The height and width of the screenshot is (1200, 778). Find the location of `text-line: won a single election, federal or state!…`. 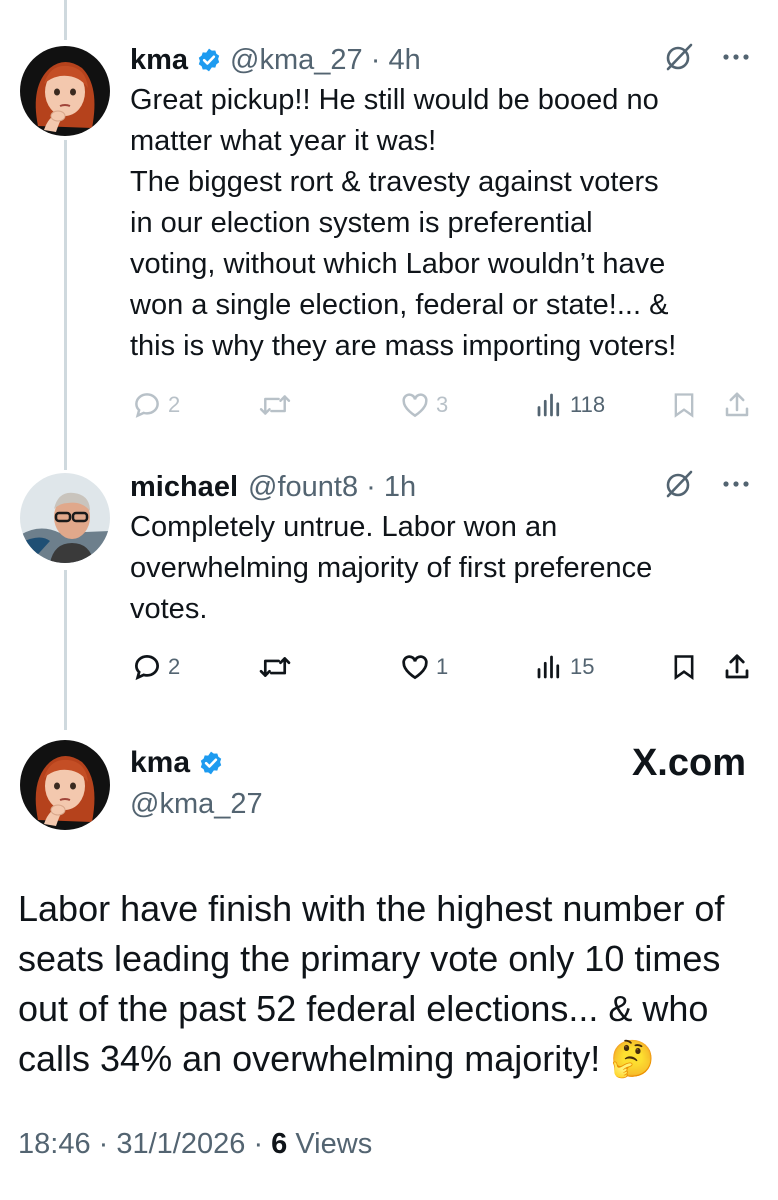

text-line: won a single election, federal or state!… is located at coordinates (399, 305).